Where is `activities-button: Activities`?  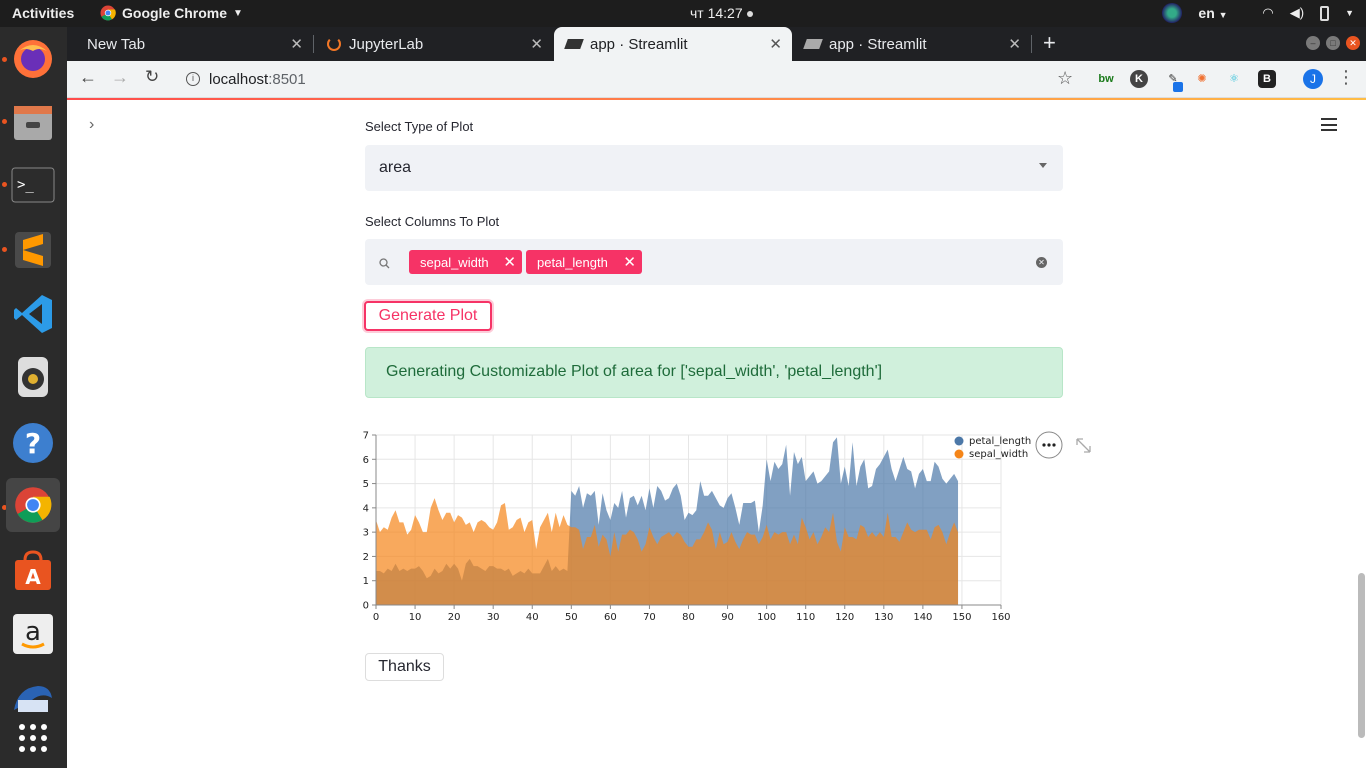 activities-button: Activities is located at coordinates (43, 13).